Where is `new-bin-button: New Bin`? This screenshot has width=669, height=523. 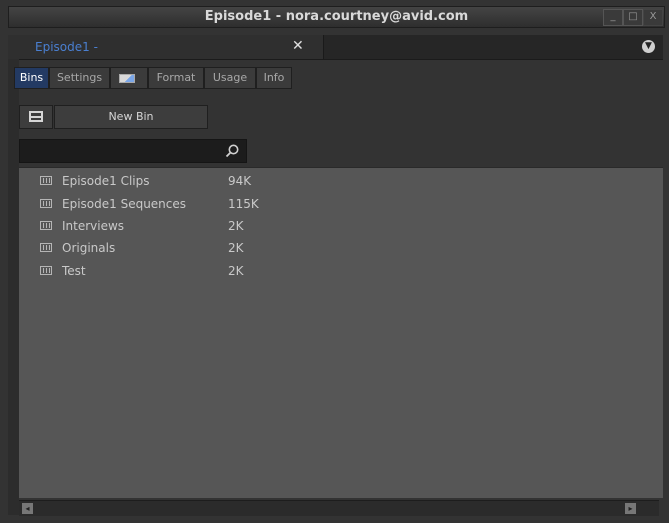 new-bin-button: New Bin is located at coordinates (131, 117).